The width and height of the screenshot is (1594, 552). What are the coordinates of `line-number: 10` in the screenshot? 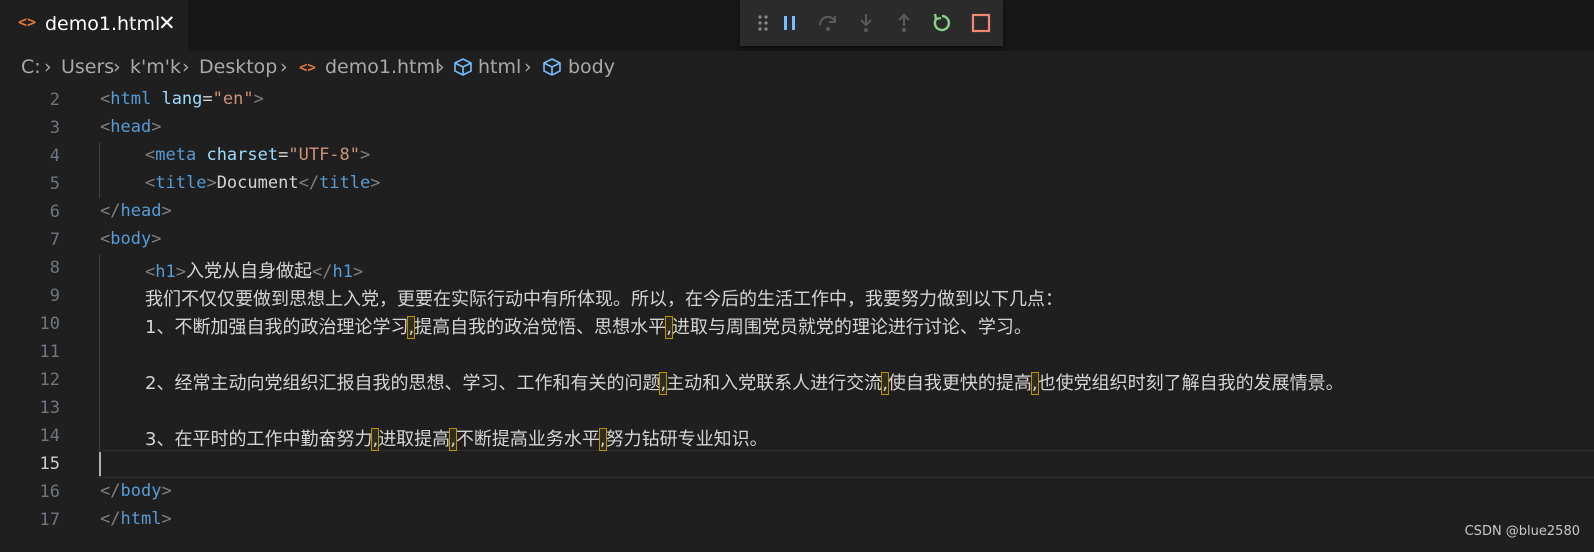 It's located at (49, 324).